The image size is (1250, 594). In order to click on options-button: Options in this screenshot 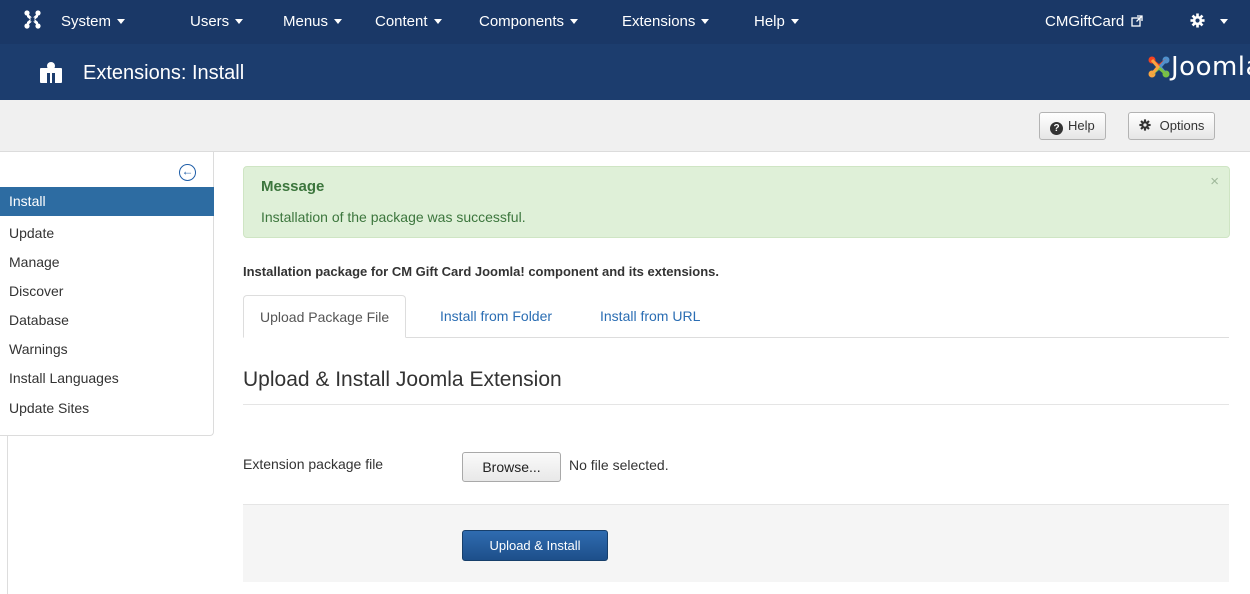, I will do `click(1172, 126)`.